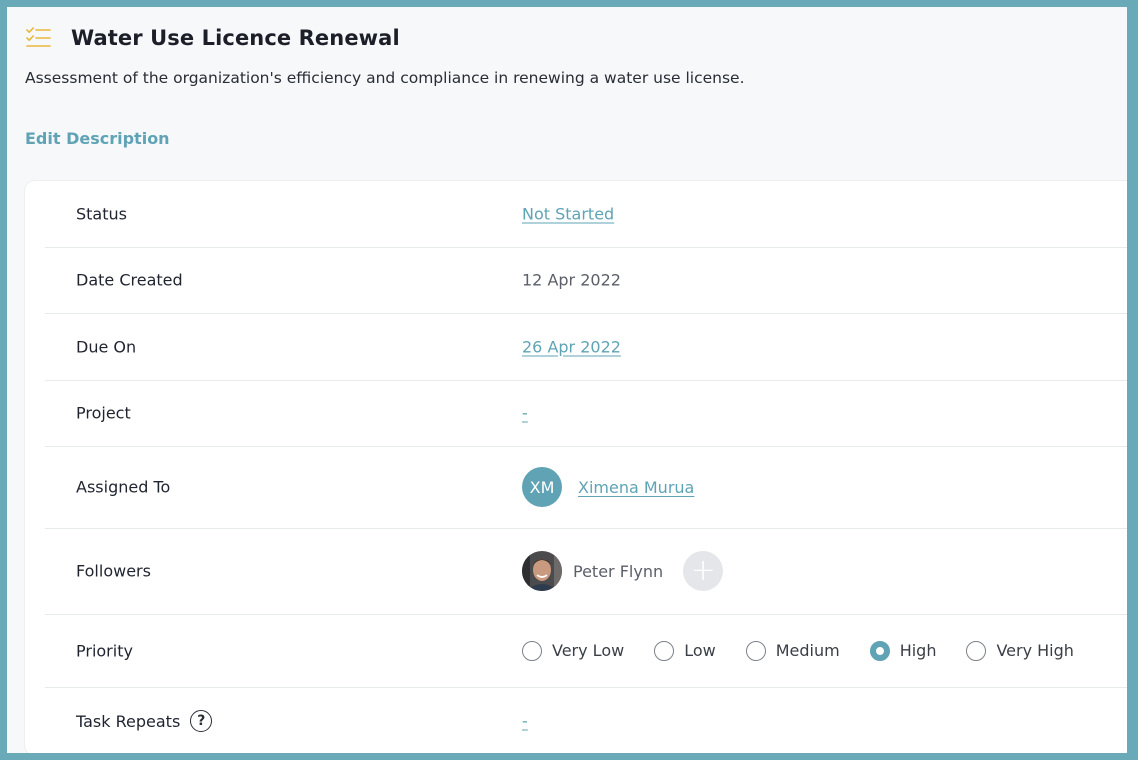  I want to click on avatar, so click(542, 571).